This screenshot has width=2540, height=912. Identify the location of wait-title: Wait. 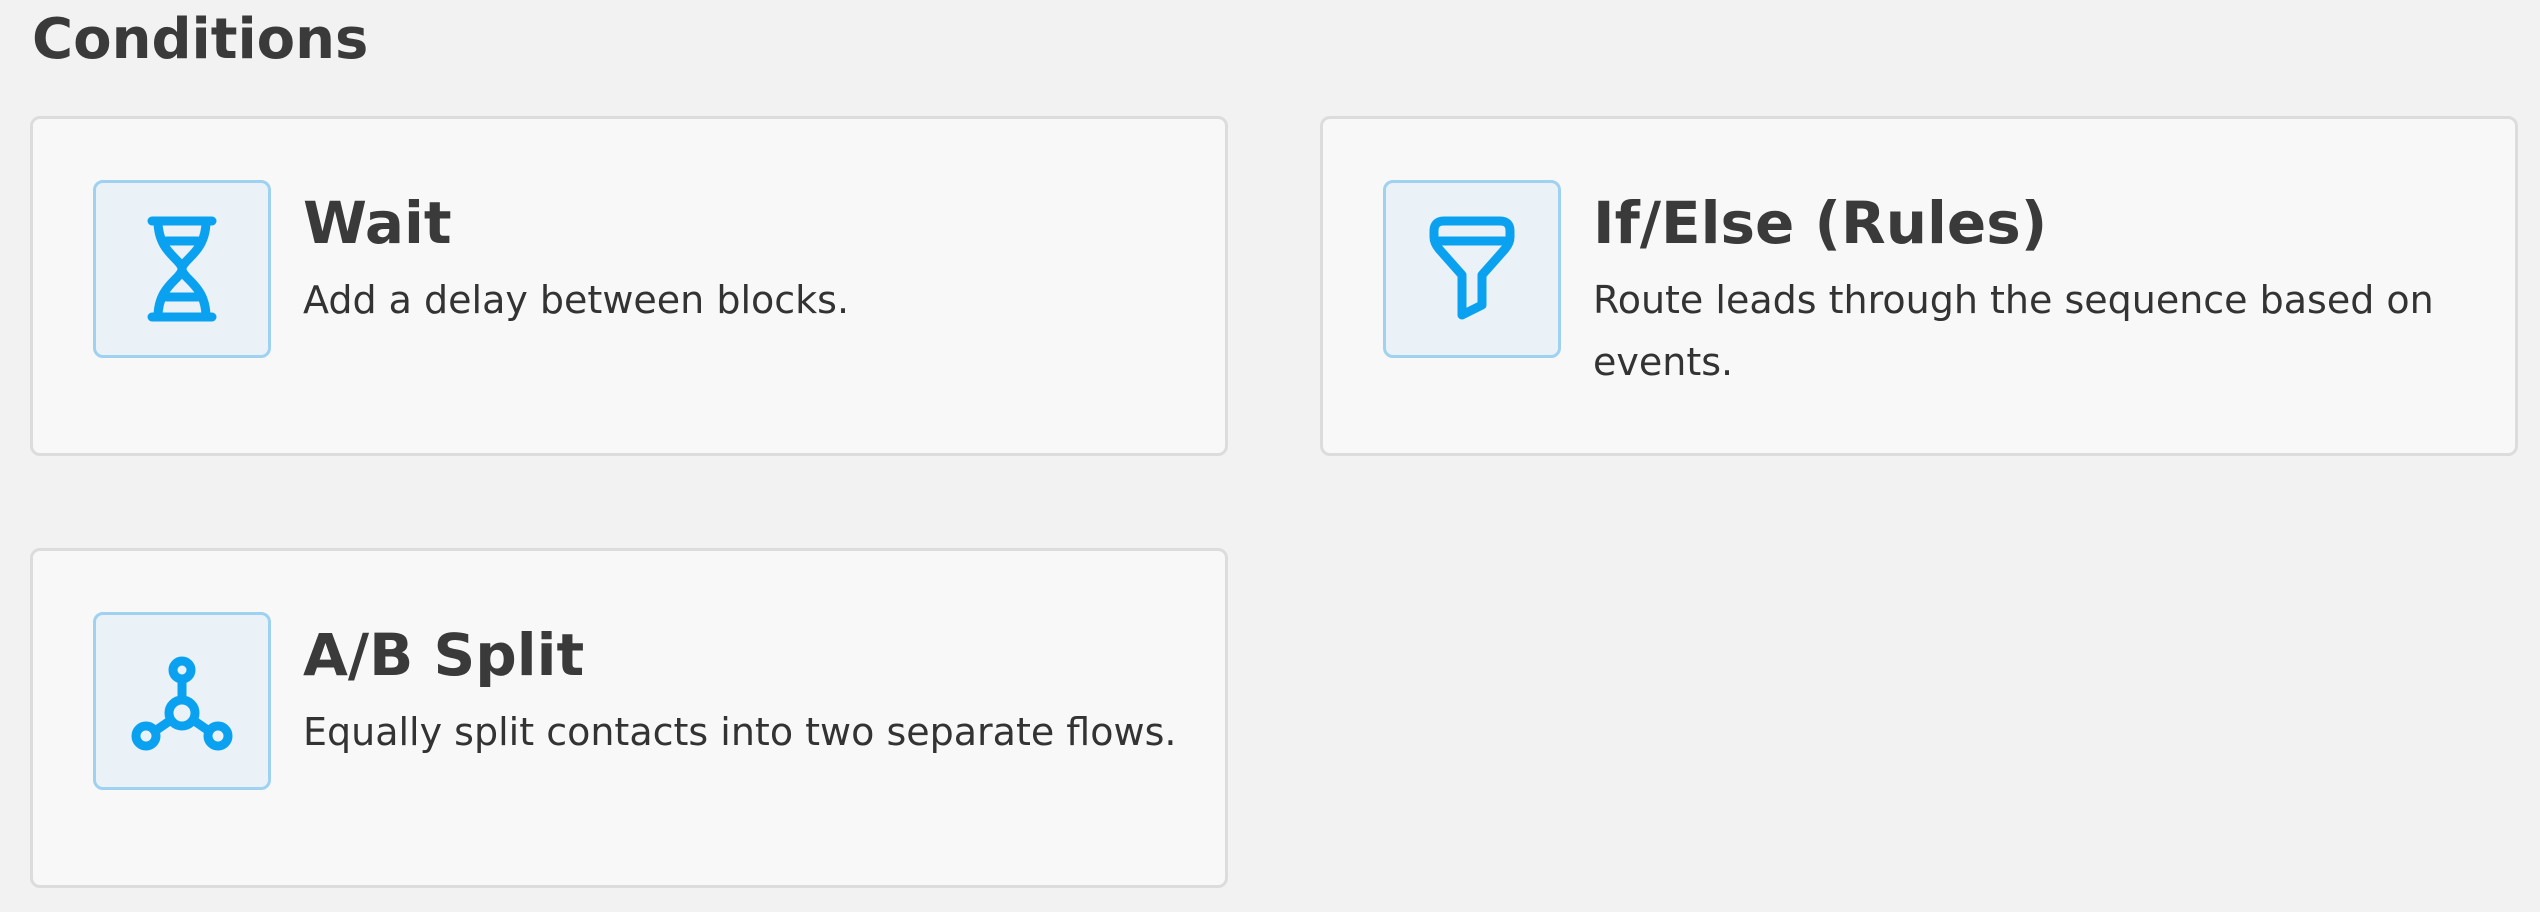
(377, 223).